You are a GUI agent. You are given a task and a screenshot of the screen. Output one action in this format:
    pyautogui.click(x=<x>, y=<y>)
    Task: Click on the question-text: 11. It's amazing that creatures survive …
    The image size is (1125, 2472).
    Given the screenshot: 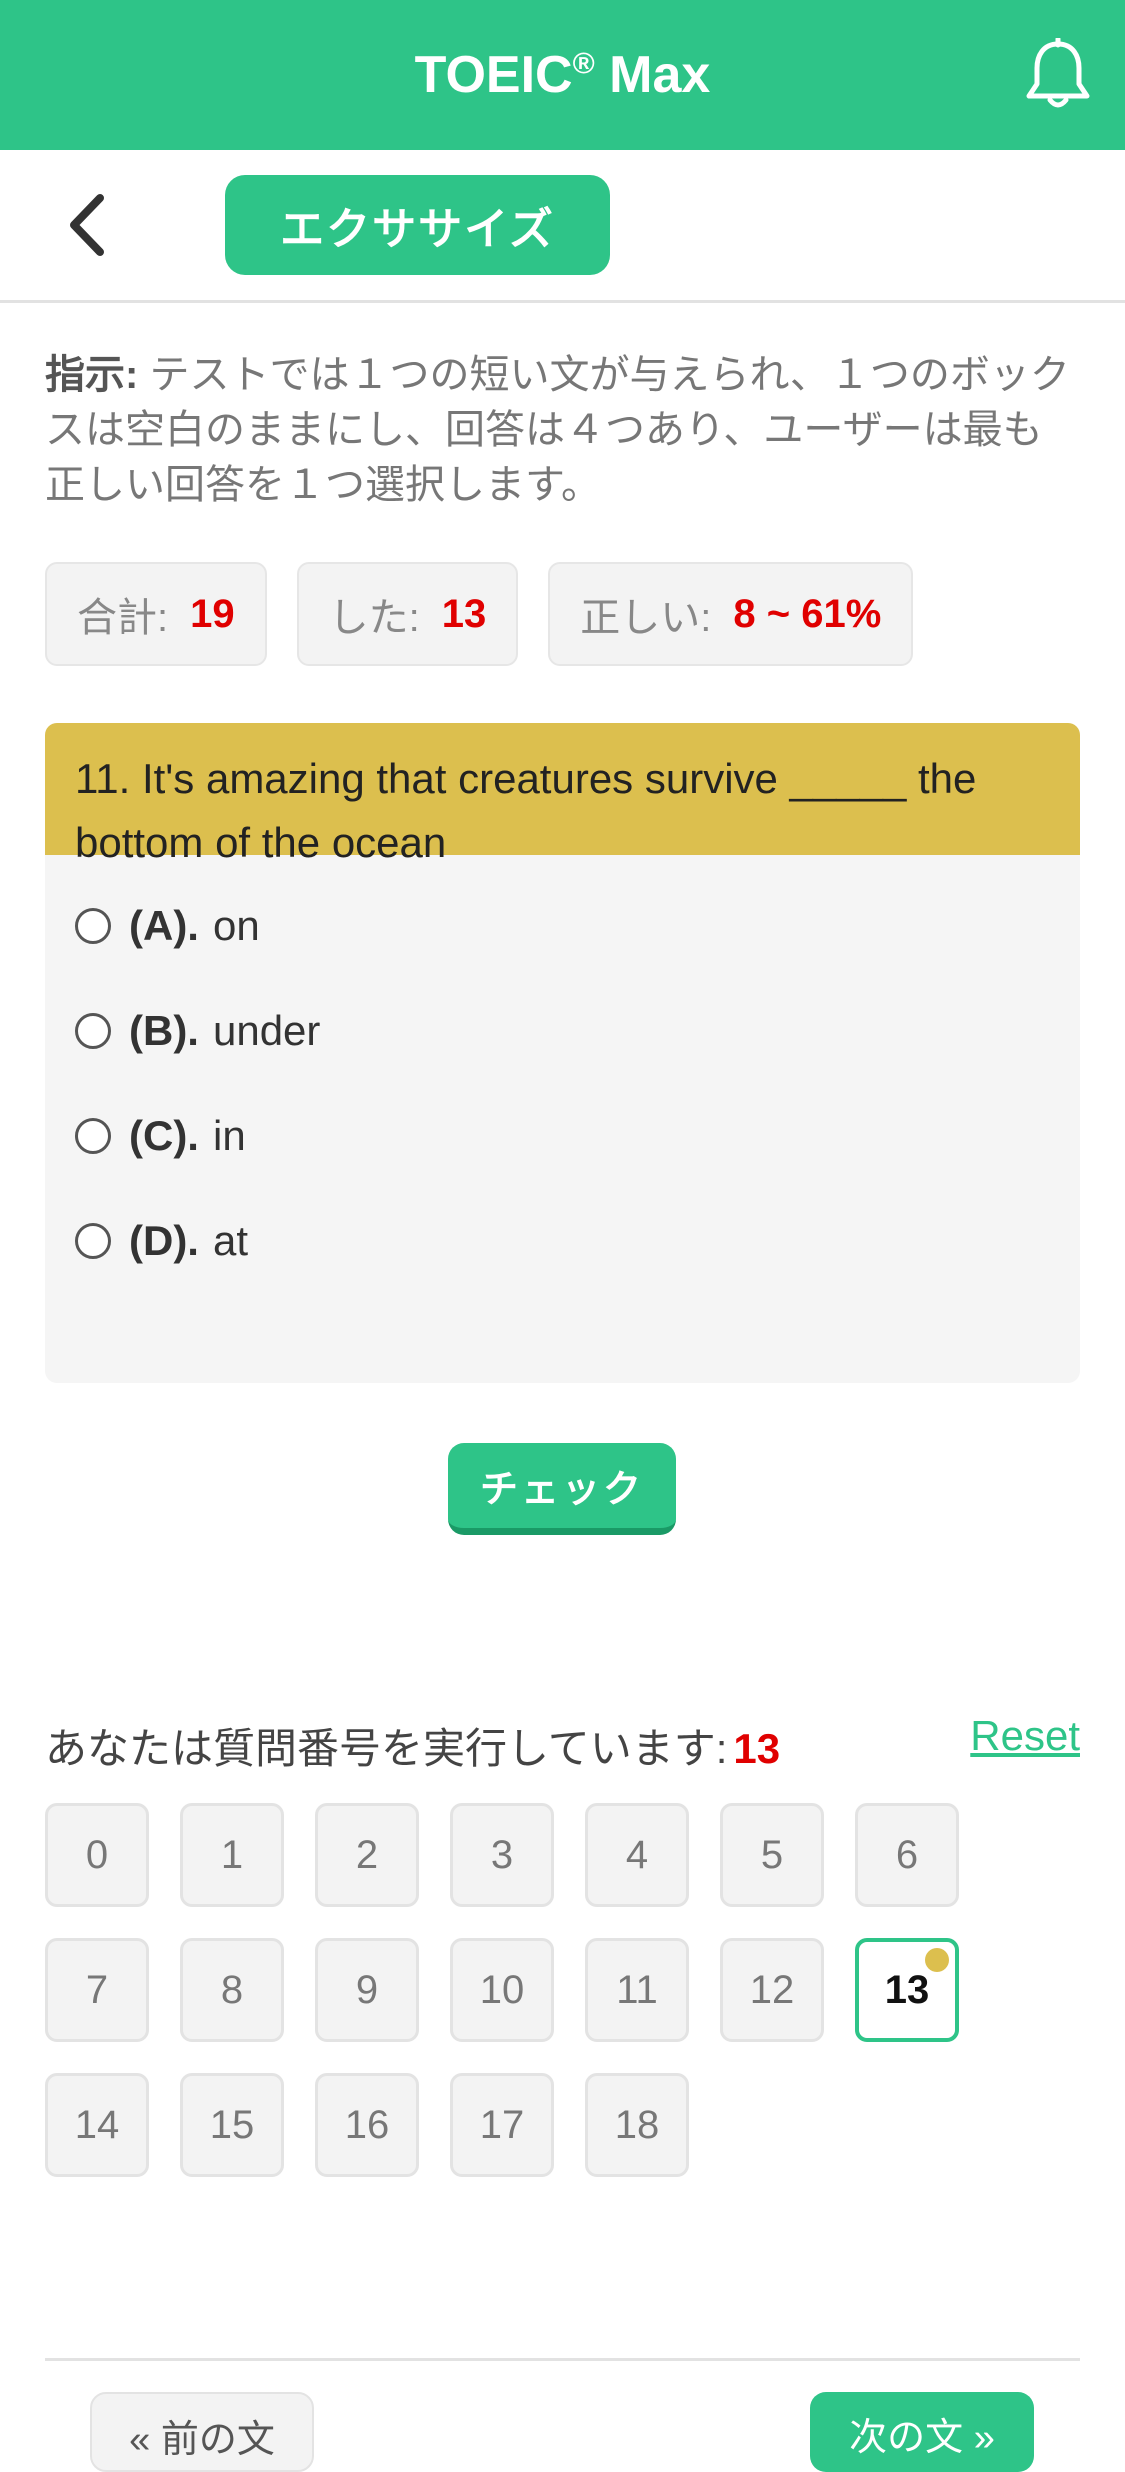 What is the action you would take?
    pyautogui.click(x=562, y=794)
    